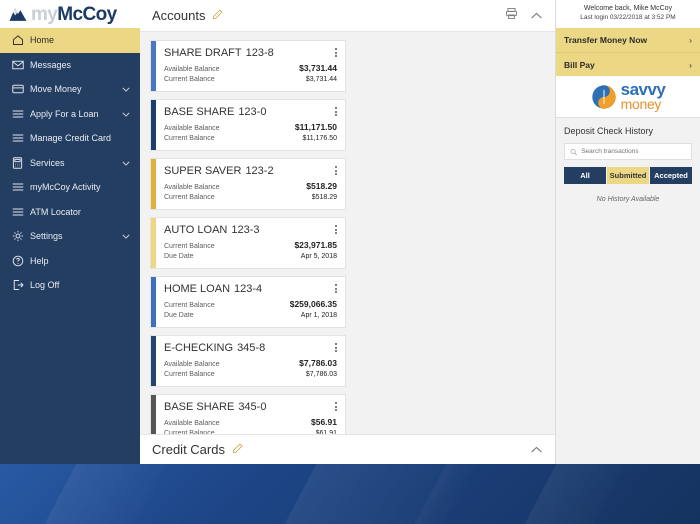 The width and height of the screenshot is (700, 524). I want to click on last-login-text: Last login 03/22/2018 at 3:52 PM, so click(628, 17).